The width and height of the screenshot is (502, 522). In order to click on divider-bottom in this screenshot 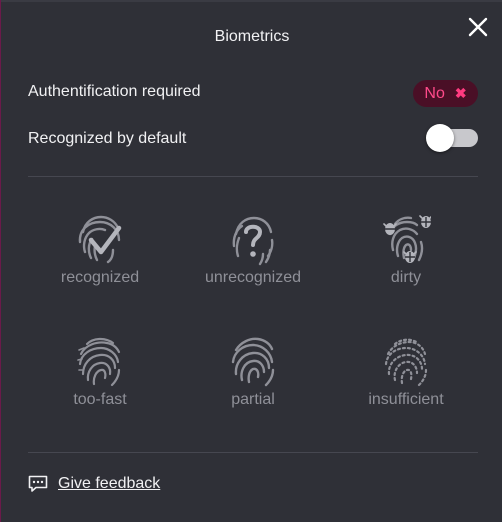, I will do `click(253, 452)`.